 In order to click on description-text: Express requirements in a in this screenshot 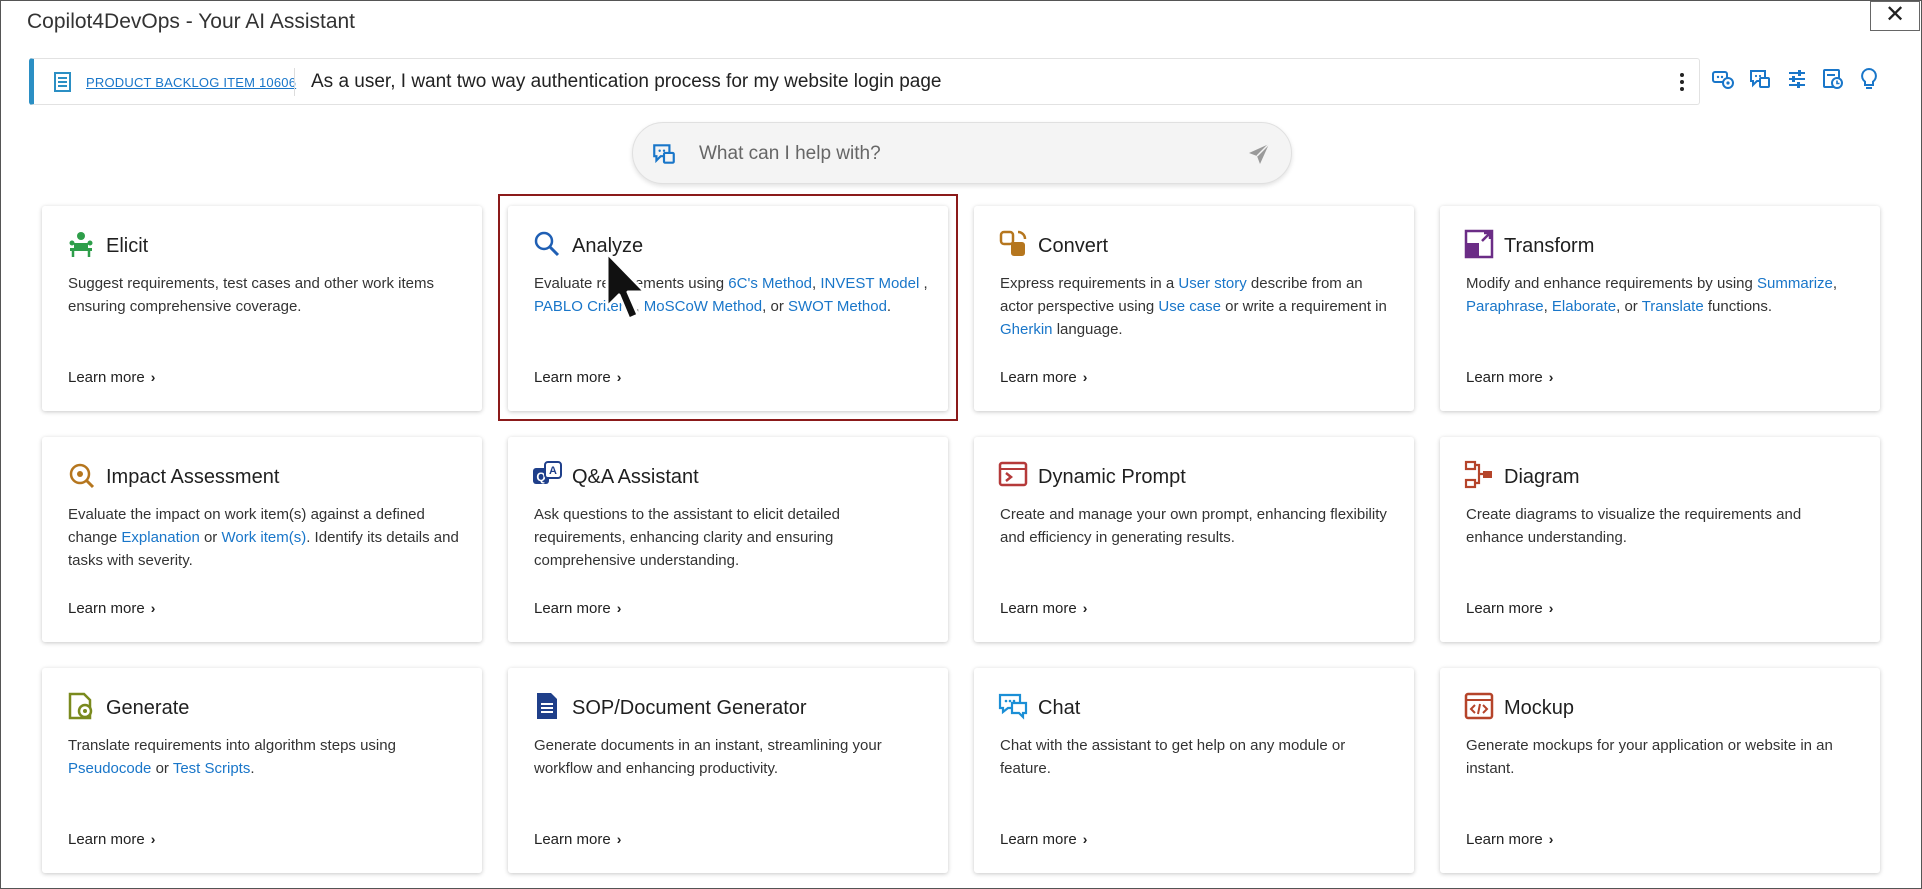, I will do `click(1089, 283)`.